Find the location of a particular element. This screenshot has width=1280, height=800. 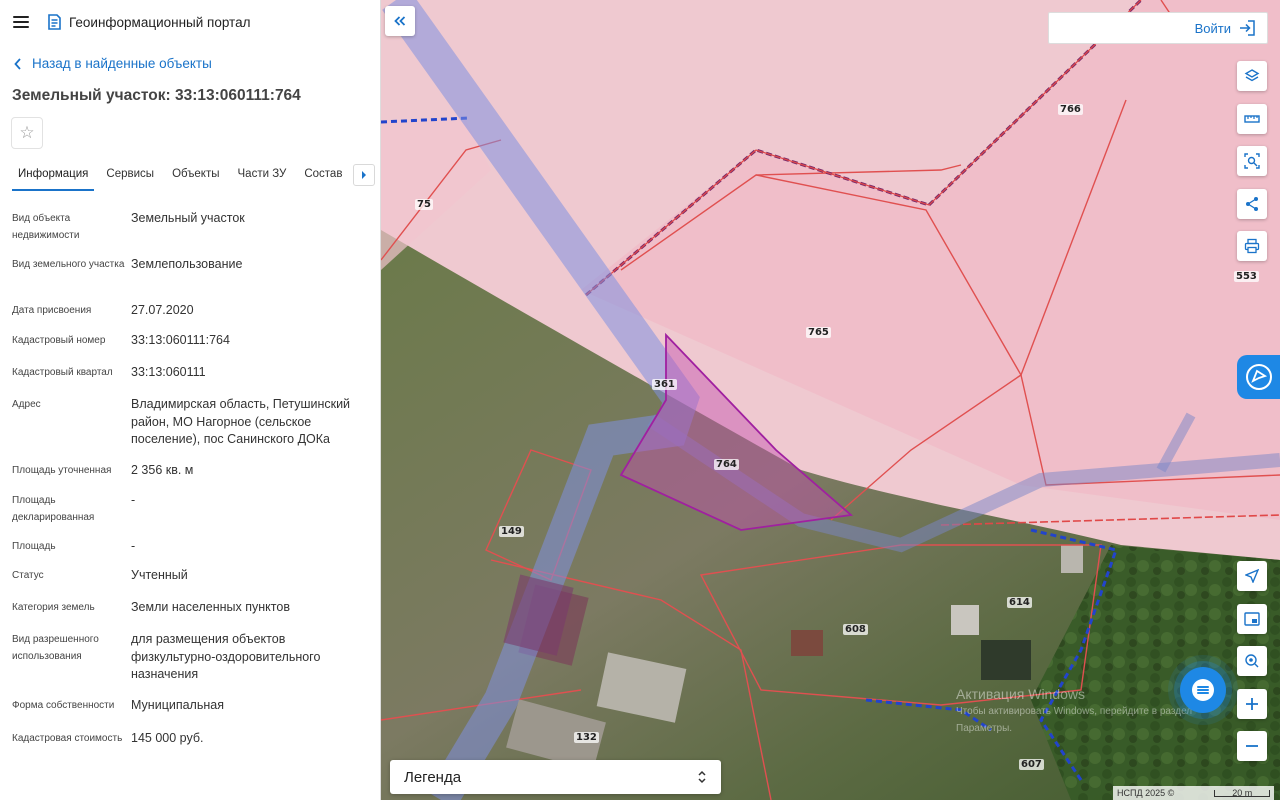

property-row: Площадь уточненная 2 356 кв. м is located at coordinates (192, 477).